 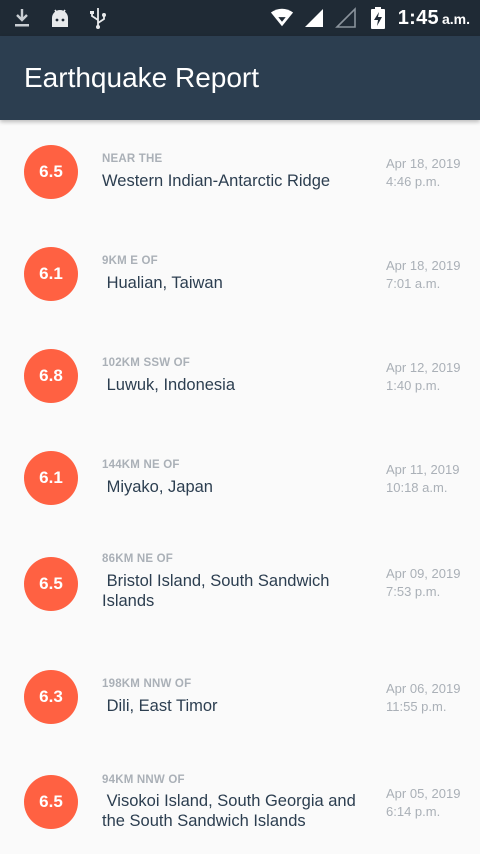 I want to click on quake-time: 6:14 p.m., so click(x=413, y=811).